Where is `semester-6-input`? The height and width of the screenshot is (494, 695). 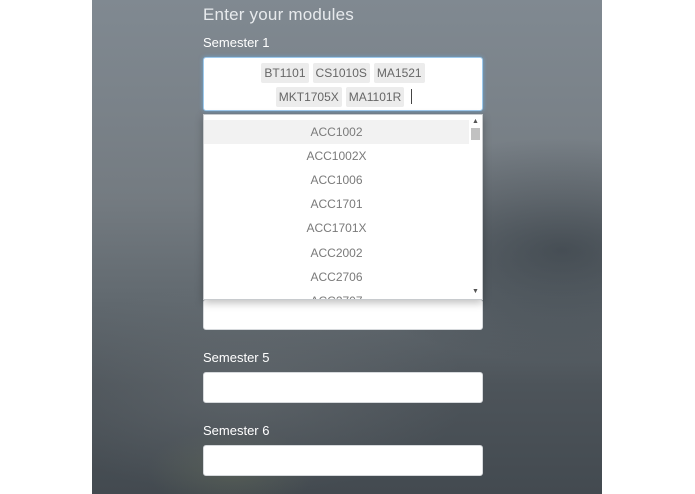 semester-6-input is located at coordinates (343, 460).